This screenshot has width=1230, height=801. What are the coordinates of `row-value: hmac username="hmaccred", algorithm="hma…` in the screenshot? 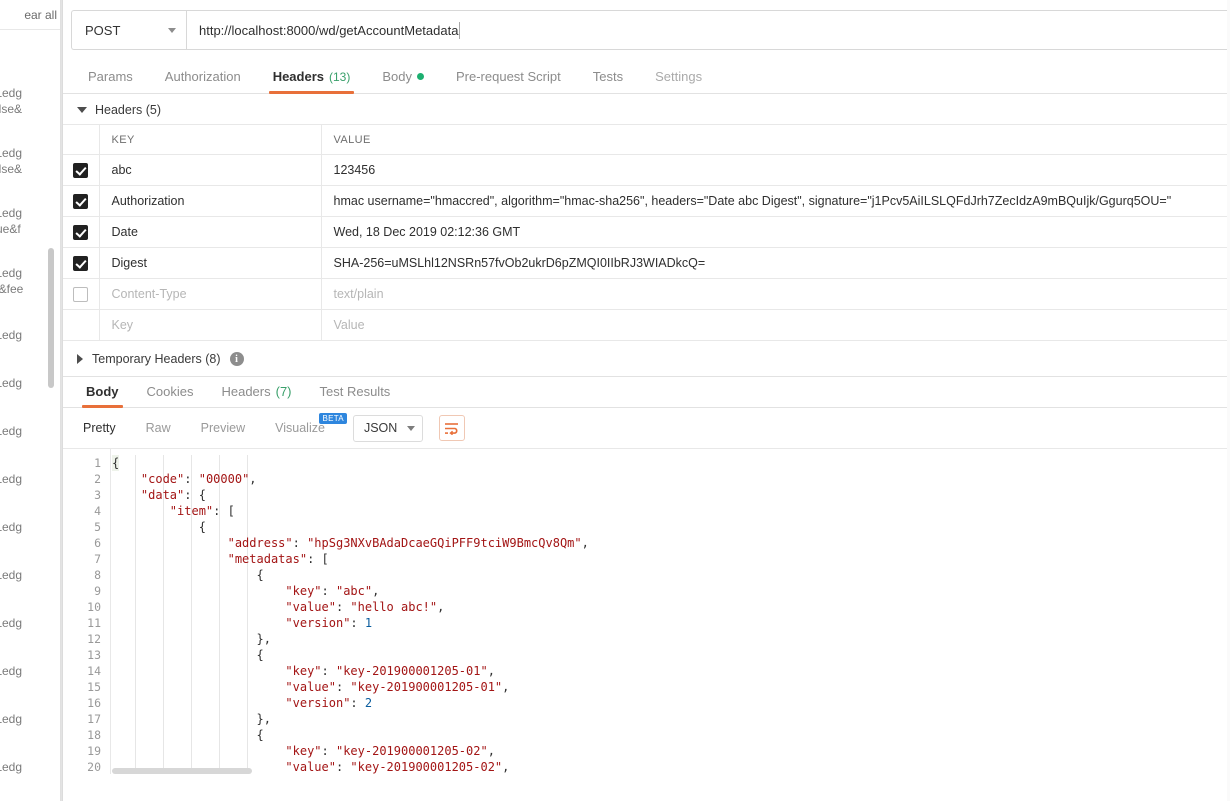 It's located at (775, 201).